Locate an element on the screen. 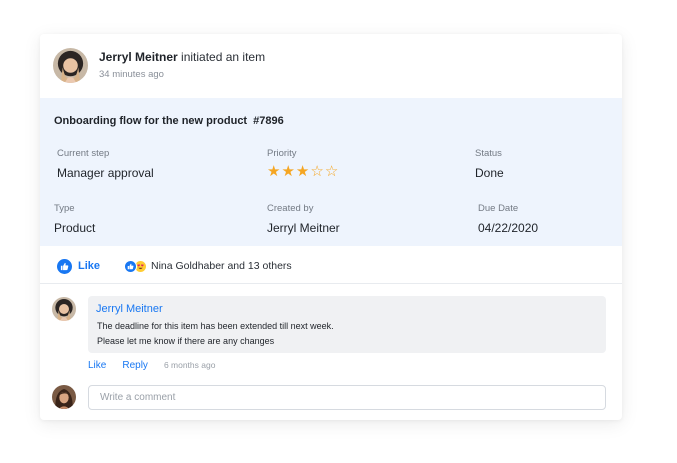  field-status: Status Done is located at coordinates (489, 164).